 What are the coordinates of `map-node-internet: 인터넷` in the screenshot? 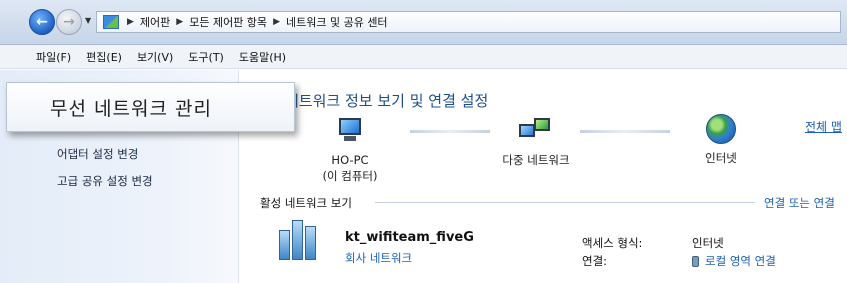 It's located at (721, 140).